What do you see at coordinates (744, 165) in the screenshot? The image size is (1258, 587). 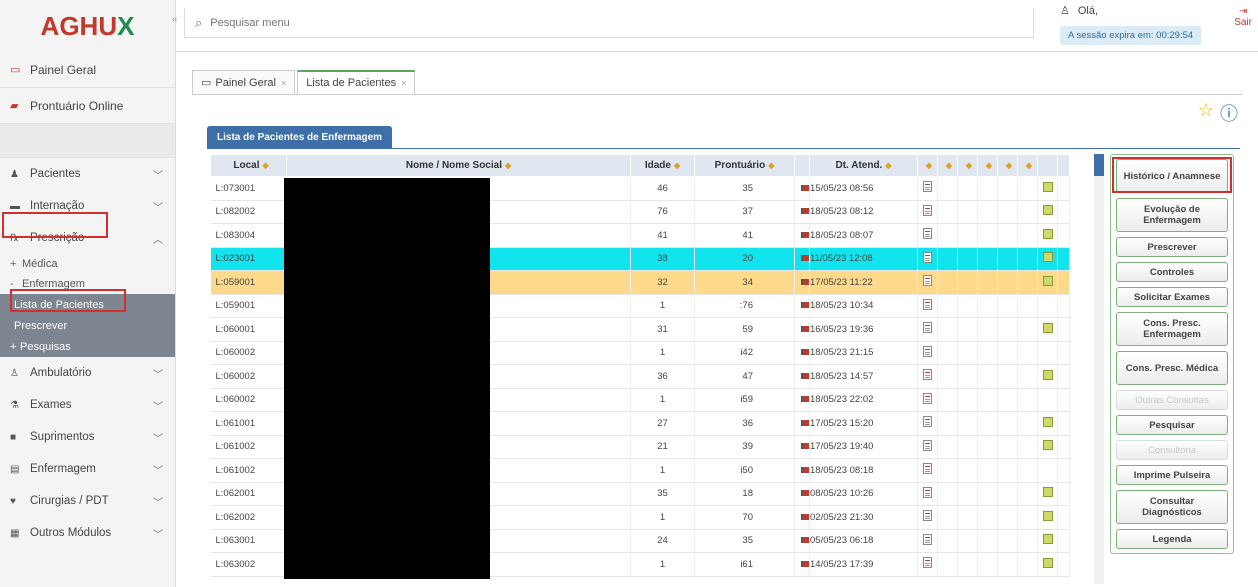 I see `col-prontuario: Prontuário ◆` at bounding box center [744, 165].